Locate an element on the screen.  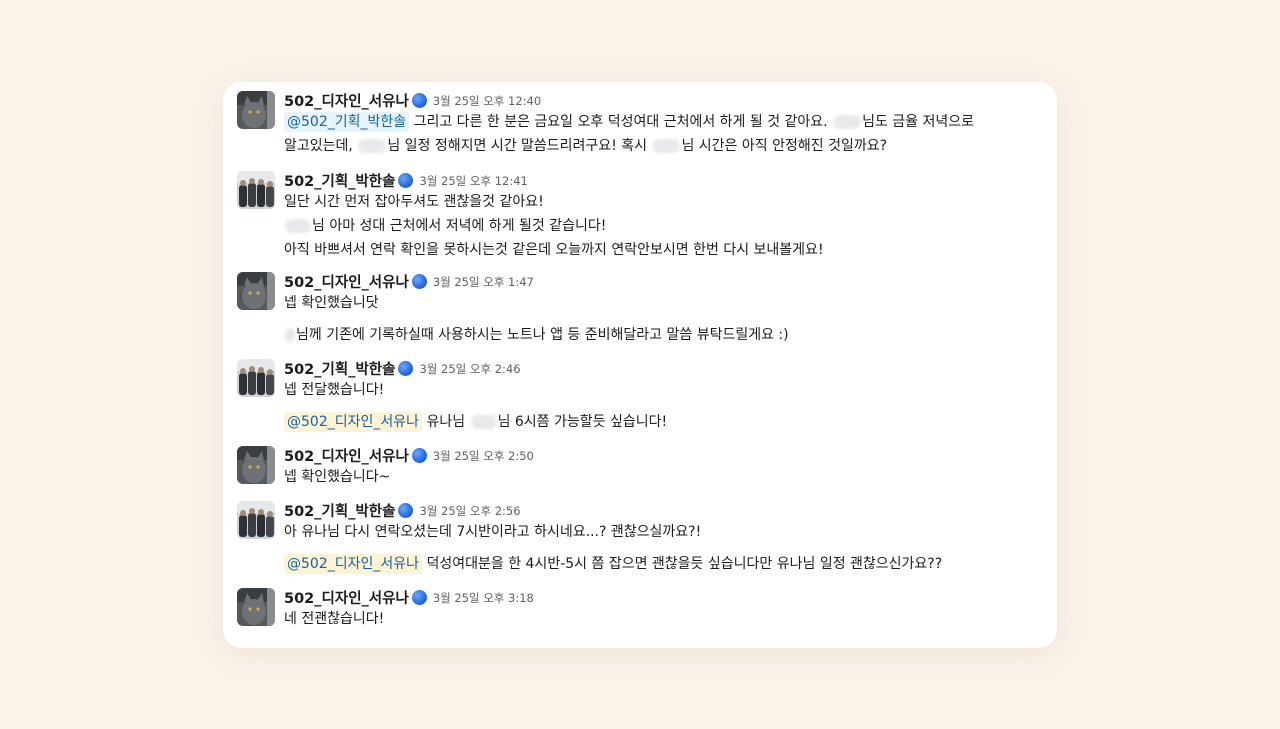
timestamp: 3월 25일 오후 12:40 is located at coordinates (487, 101).